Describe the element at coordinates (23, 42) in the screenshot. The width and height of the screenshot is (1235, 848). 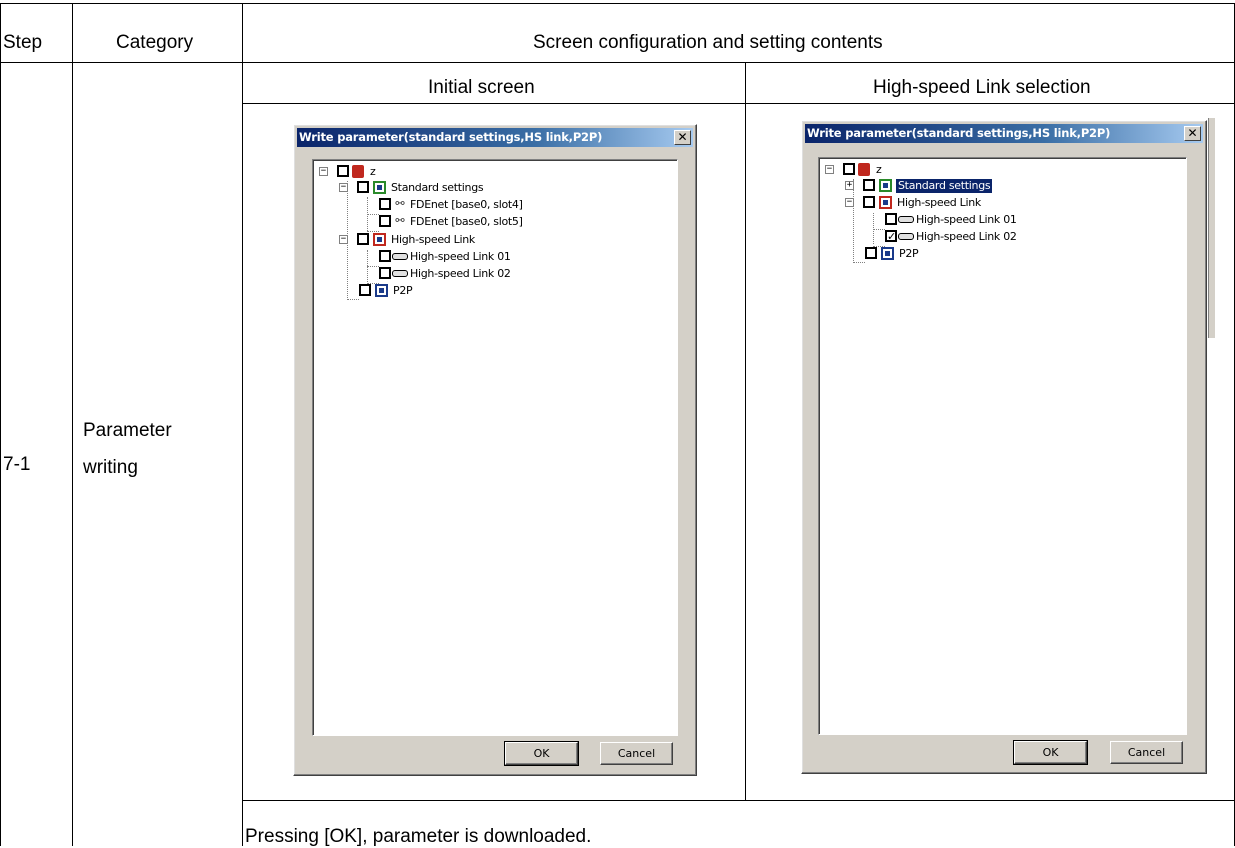
I see `header-step: Step` at that location.